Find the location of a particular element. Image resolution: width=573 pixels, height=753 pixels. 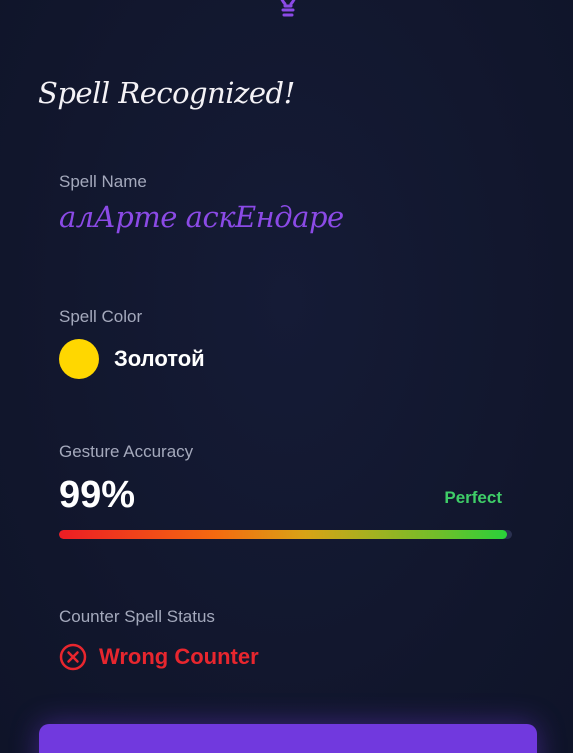

spell-color-swatch is located at coordinates (79, 359).